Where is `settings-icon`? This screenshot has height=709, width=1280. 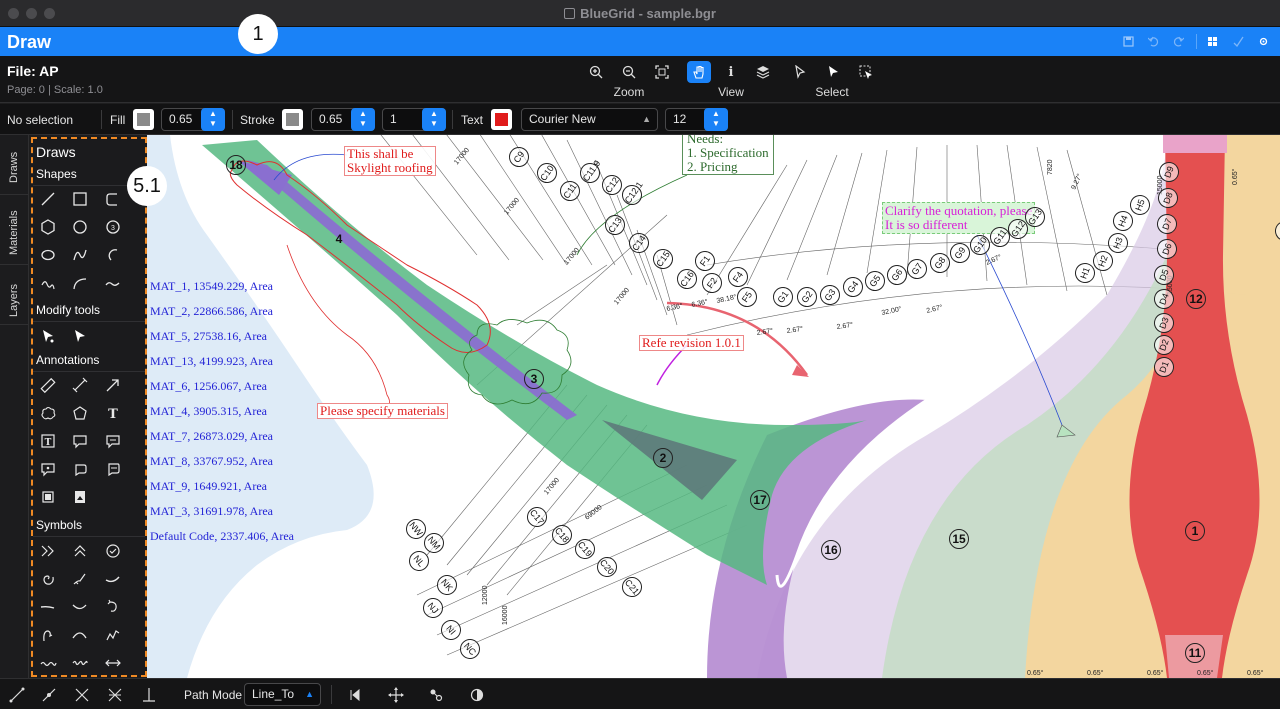
settings-icon is located at coordinates (1263, 41).